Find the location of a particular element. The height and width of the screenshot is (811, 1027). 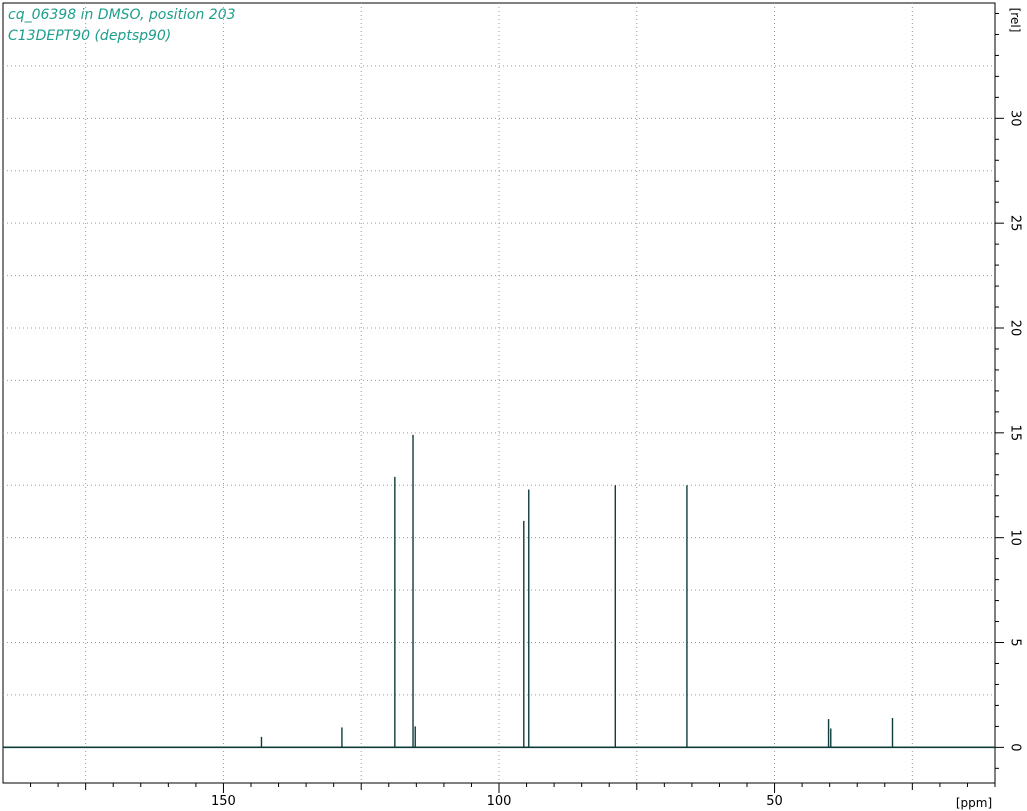

y-tick-label: 20 is located at coordinates (1015, 328).